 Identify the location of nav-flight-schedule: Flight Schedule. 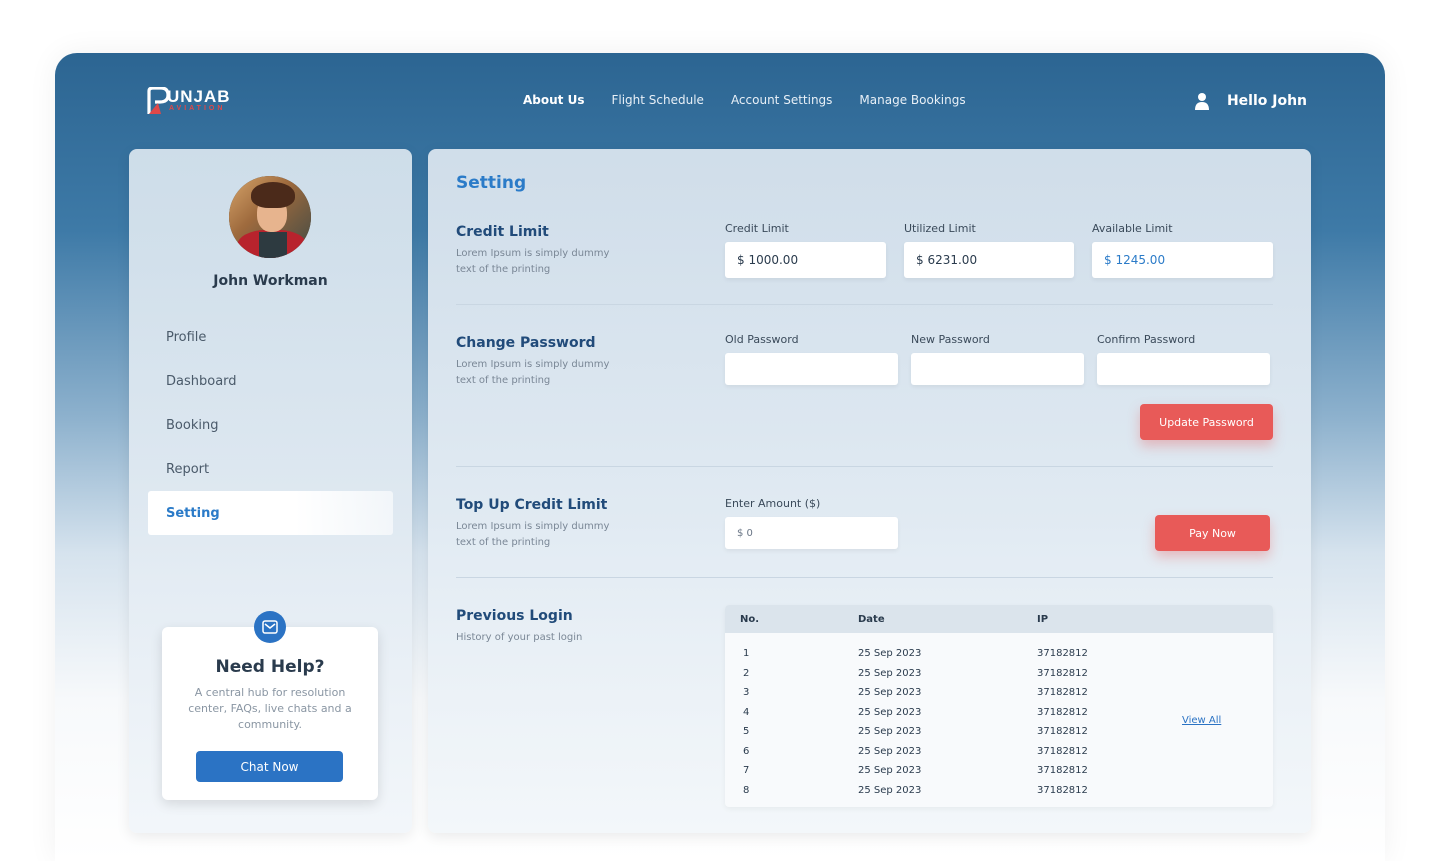
(657, 100).